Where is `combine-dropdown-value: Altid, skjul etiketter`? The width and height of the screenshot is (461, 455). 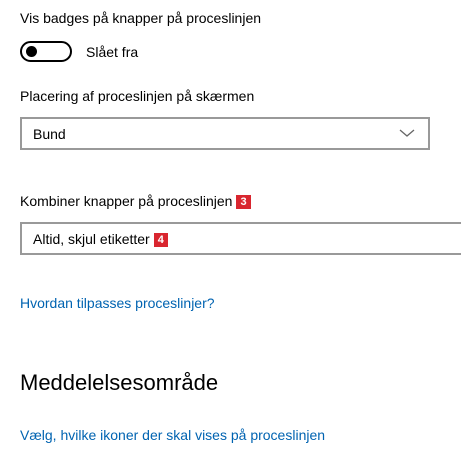
combine-dropdown-value: Altid, skjul etiketter is located at coordinates (91, 239).